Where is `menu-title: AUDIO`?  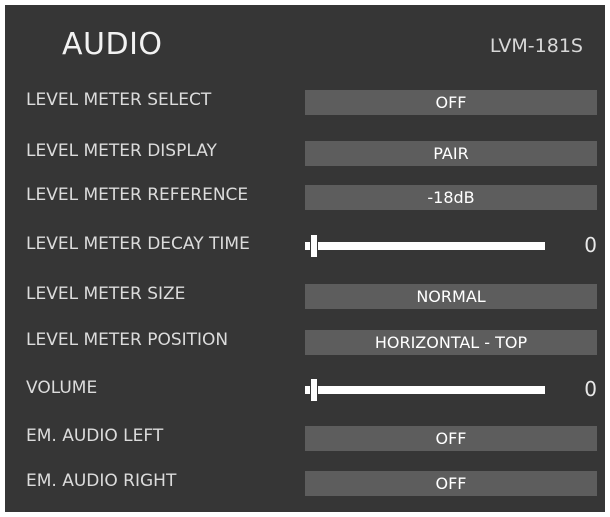
menu-title: AUDIO is located at coordinates (112, 44).